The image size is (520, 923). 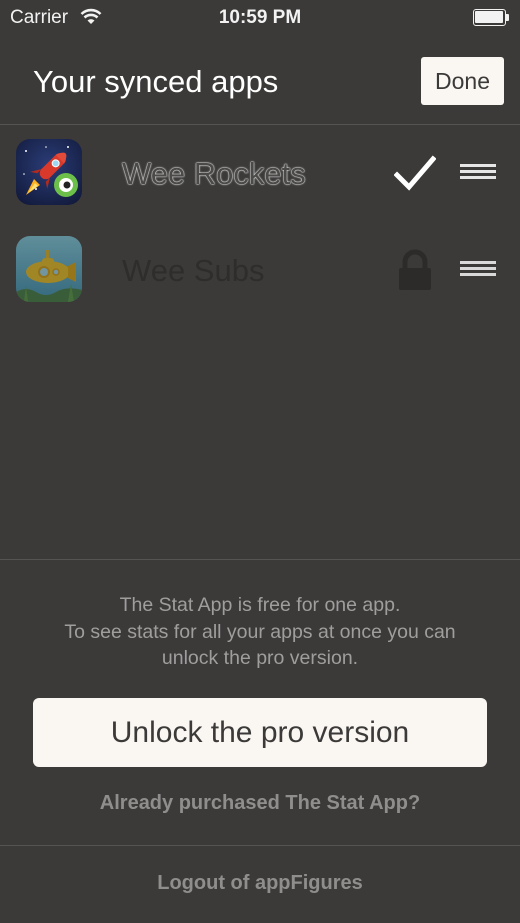 I want to click on rocket-app-icon, so click(x=49, y=172).